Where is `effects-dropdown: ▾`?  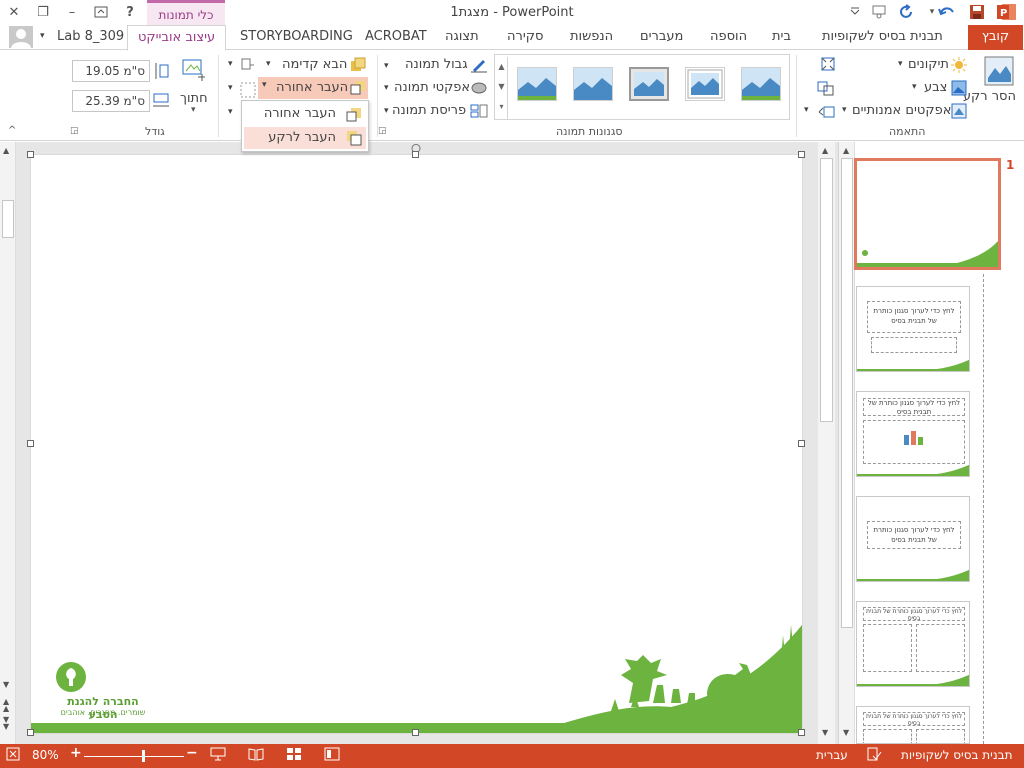
effects-dropdown: ▾ is located at coordinates (386, 88).